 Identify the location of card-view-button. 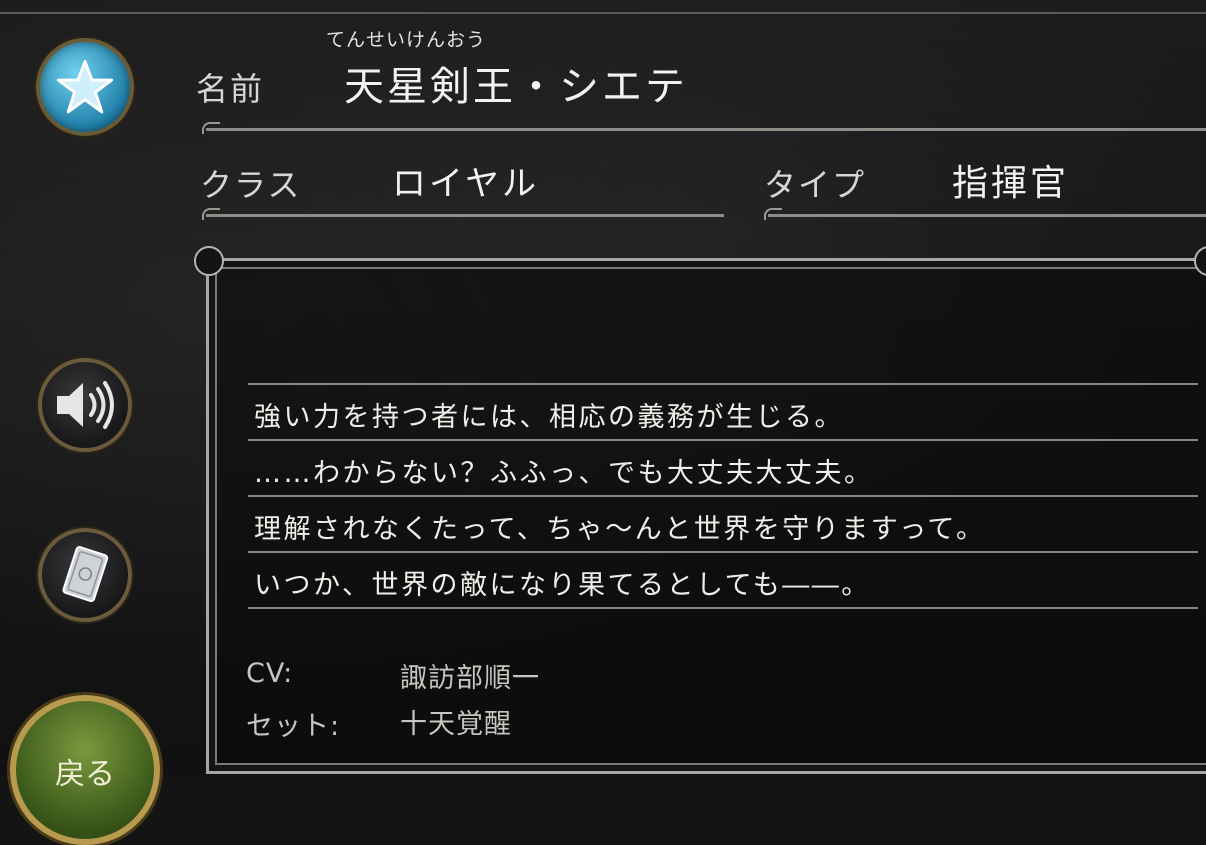
(85, 575).